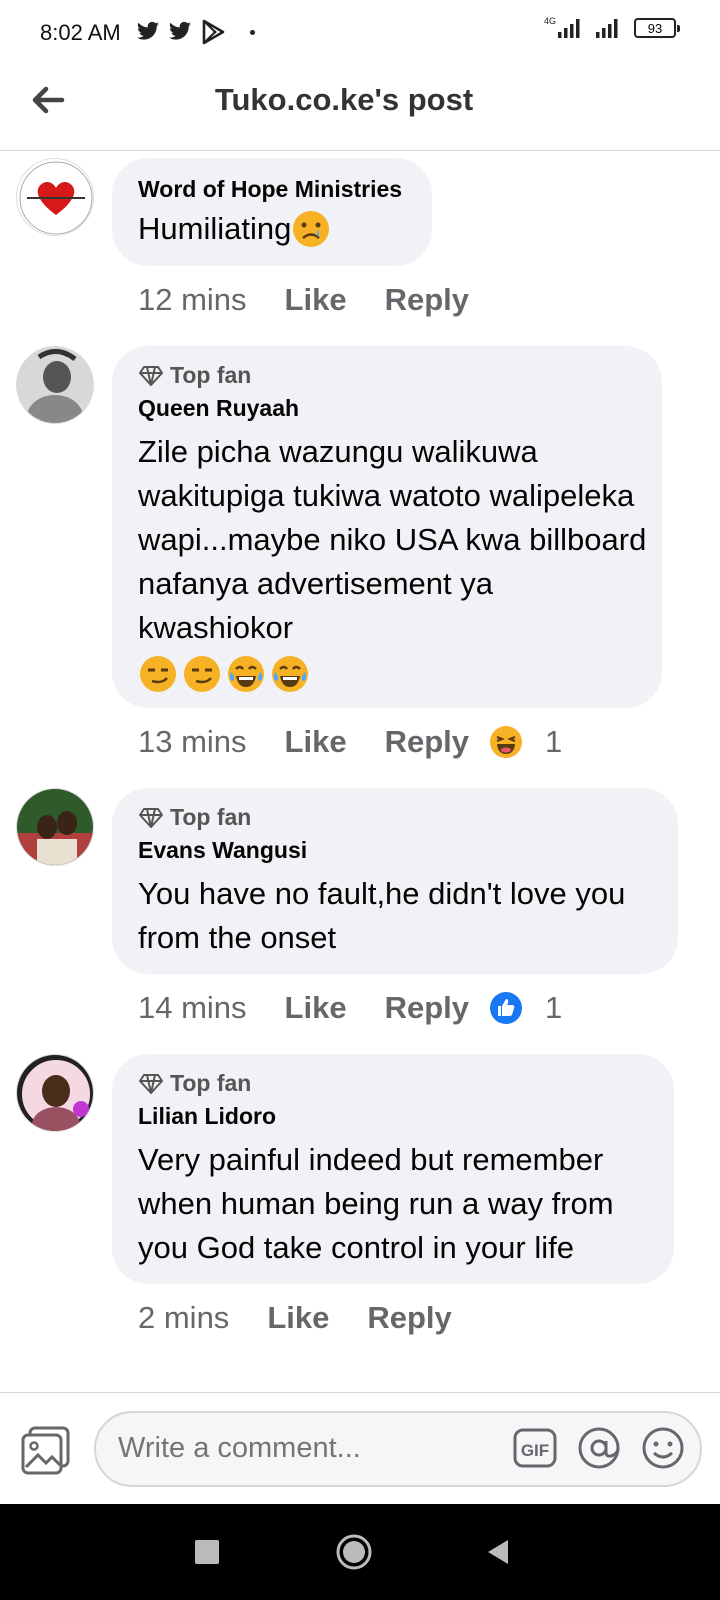 The image size is (720, 1600). I want to click on status-bar: 8:02 AM 4G 93, so click(360, 34).